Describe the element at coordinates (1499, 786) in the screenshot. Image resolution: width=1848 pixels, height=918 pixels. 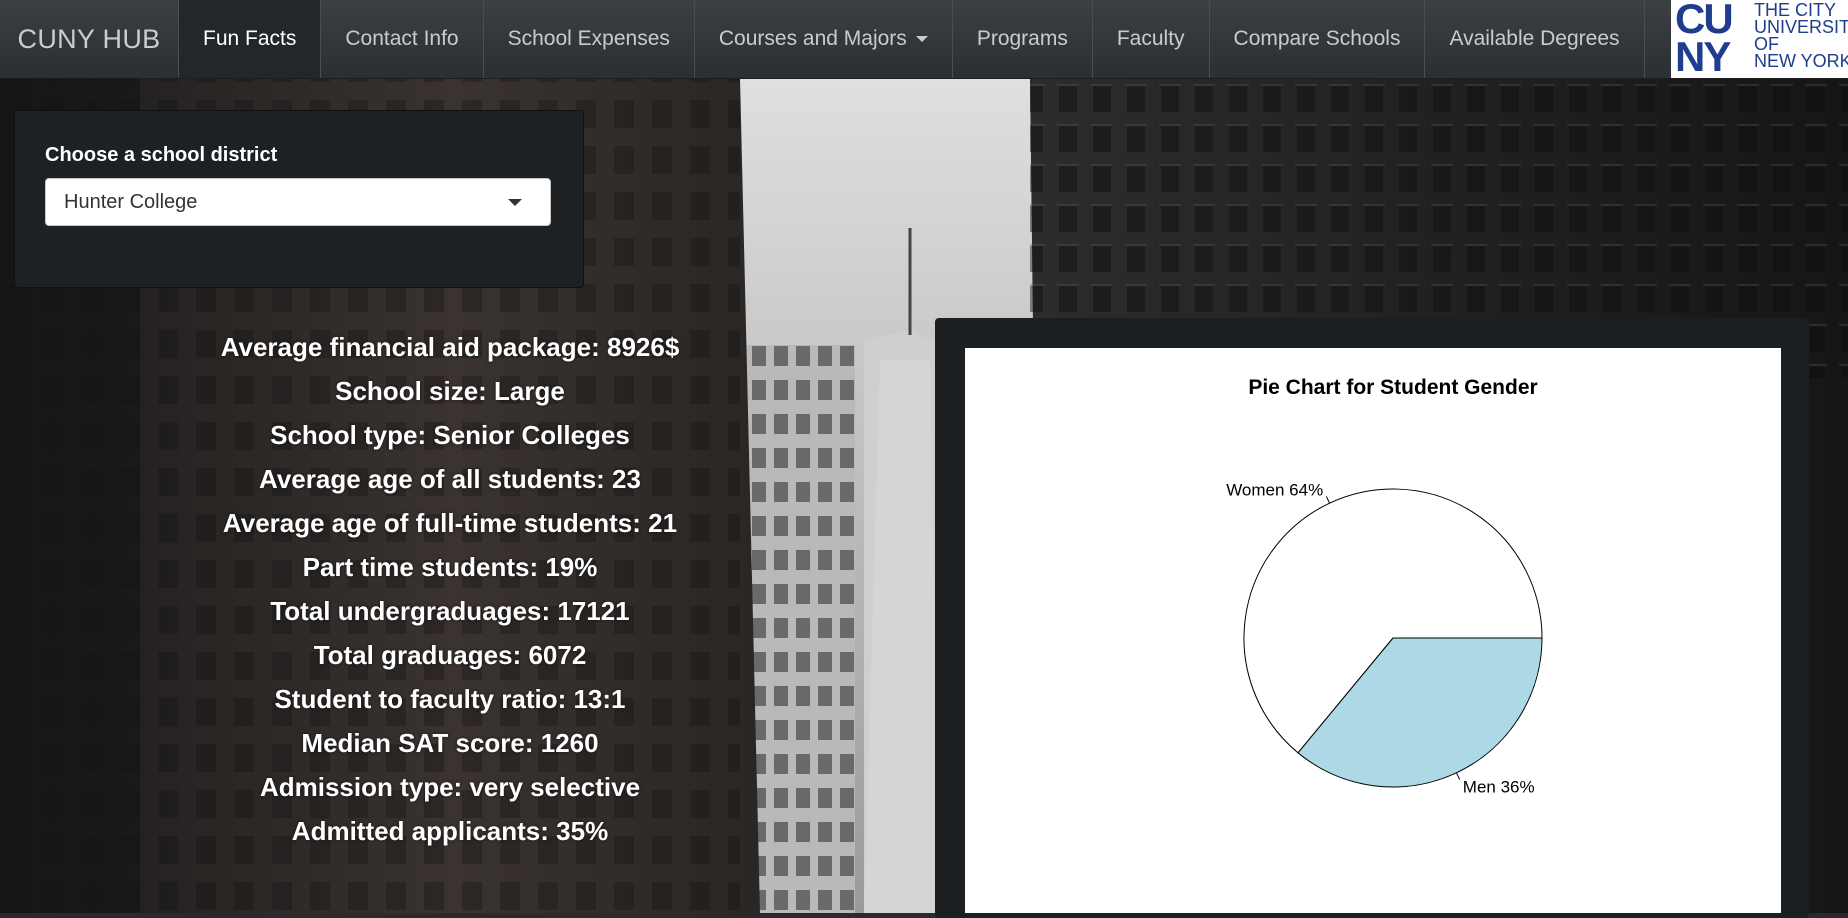
I see `pie-slice-label-1: Men 36%` at that location.